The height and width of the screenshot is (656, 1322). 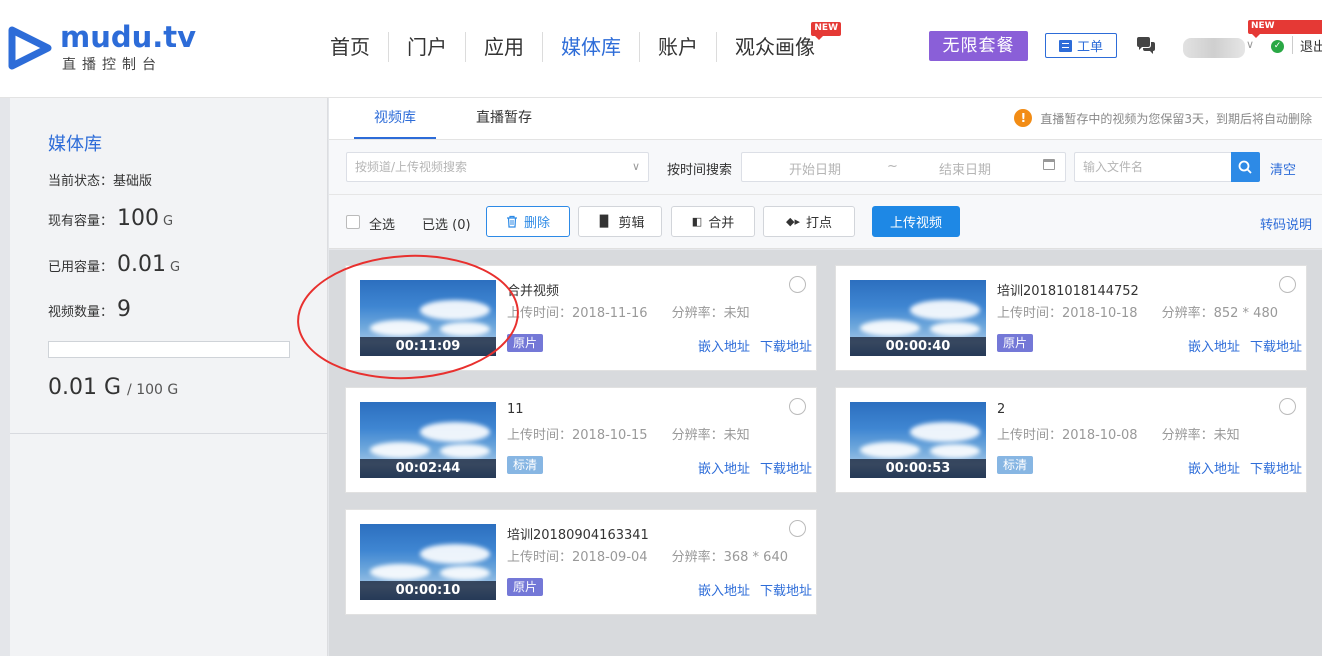 I want to click on mark-button: ◆▸ 打点, so click(x=809, y=221).